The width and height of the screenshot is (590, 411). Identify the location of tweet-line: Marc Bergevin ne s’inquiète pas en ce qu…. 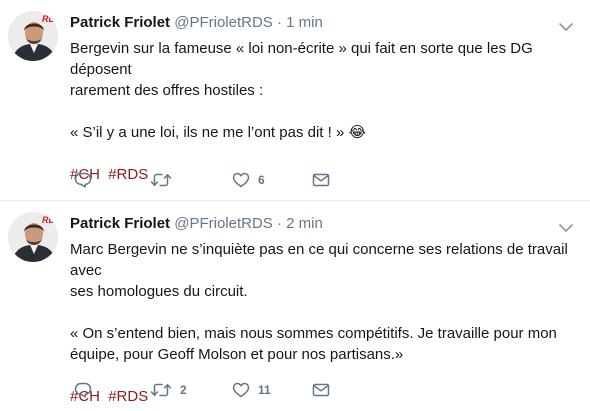
(319, 260).